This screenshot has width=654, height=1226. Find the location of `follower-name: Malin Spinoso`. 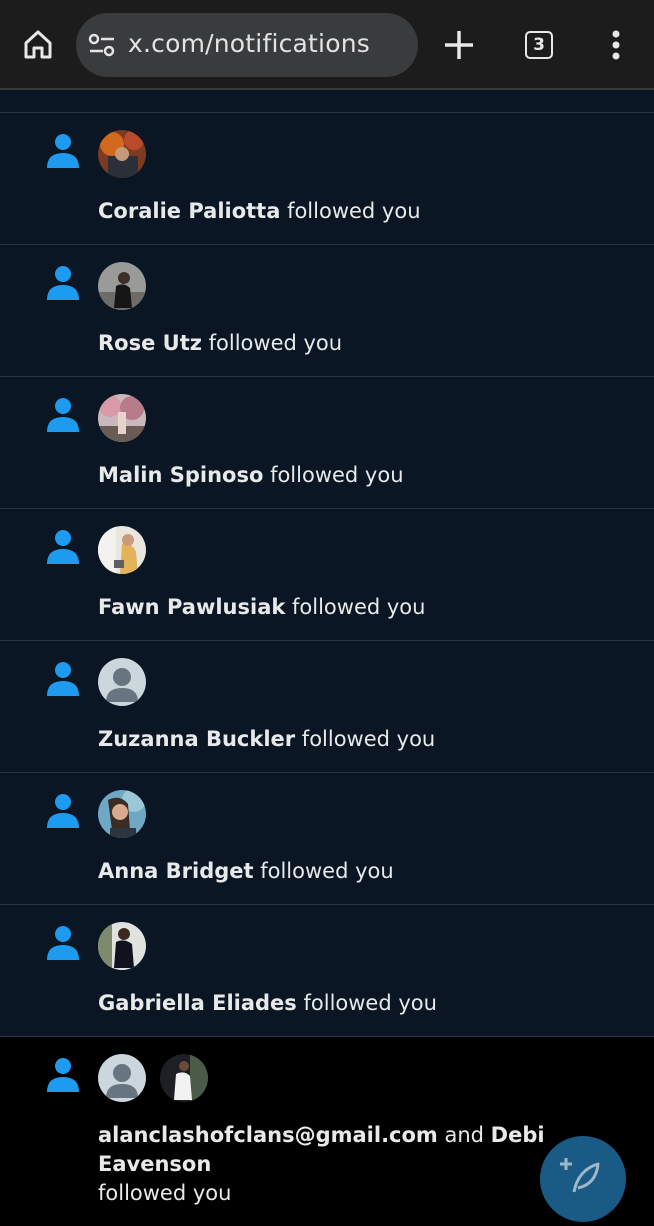

follower-name: Malin Spinoso is located at coordinates (180, 475).